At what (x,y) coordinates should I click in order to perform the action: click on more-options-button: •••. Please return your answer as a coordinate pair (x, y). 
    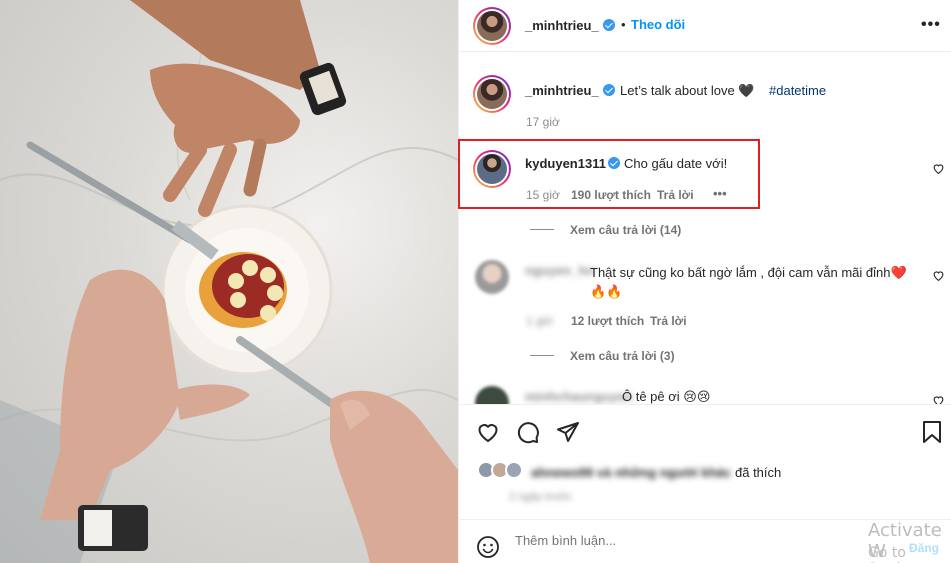
    Looking at the image, I should click on (931, 25).